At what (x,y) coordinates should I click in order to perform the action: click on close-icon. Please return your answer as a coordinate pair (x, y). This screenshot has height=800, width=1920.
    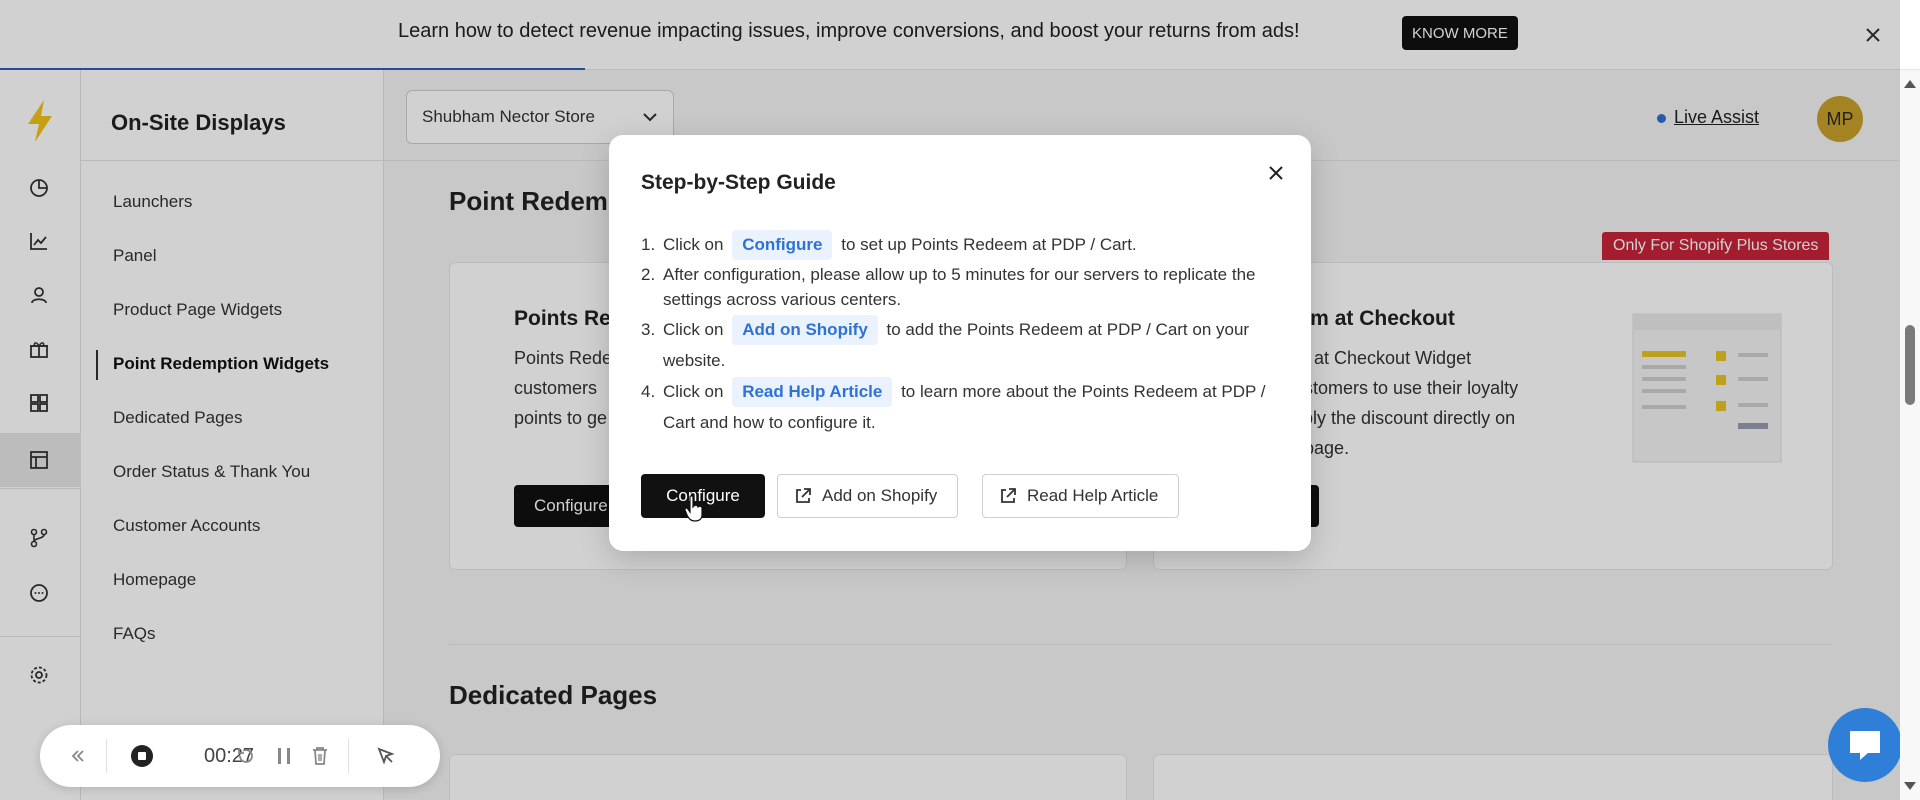
    Looking at the image, I should click on (1276, 173).